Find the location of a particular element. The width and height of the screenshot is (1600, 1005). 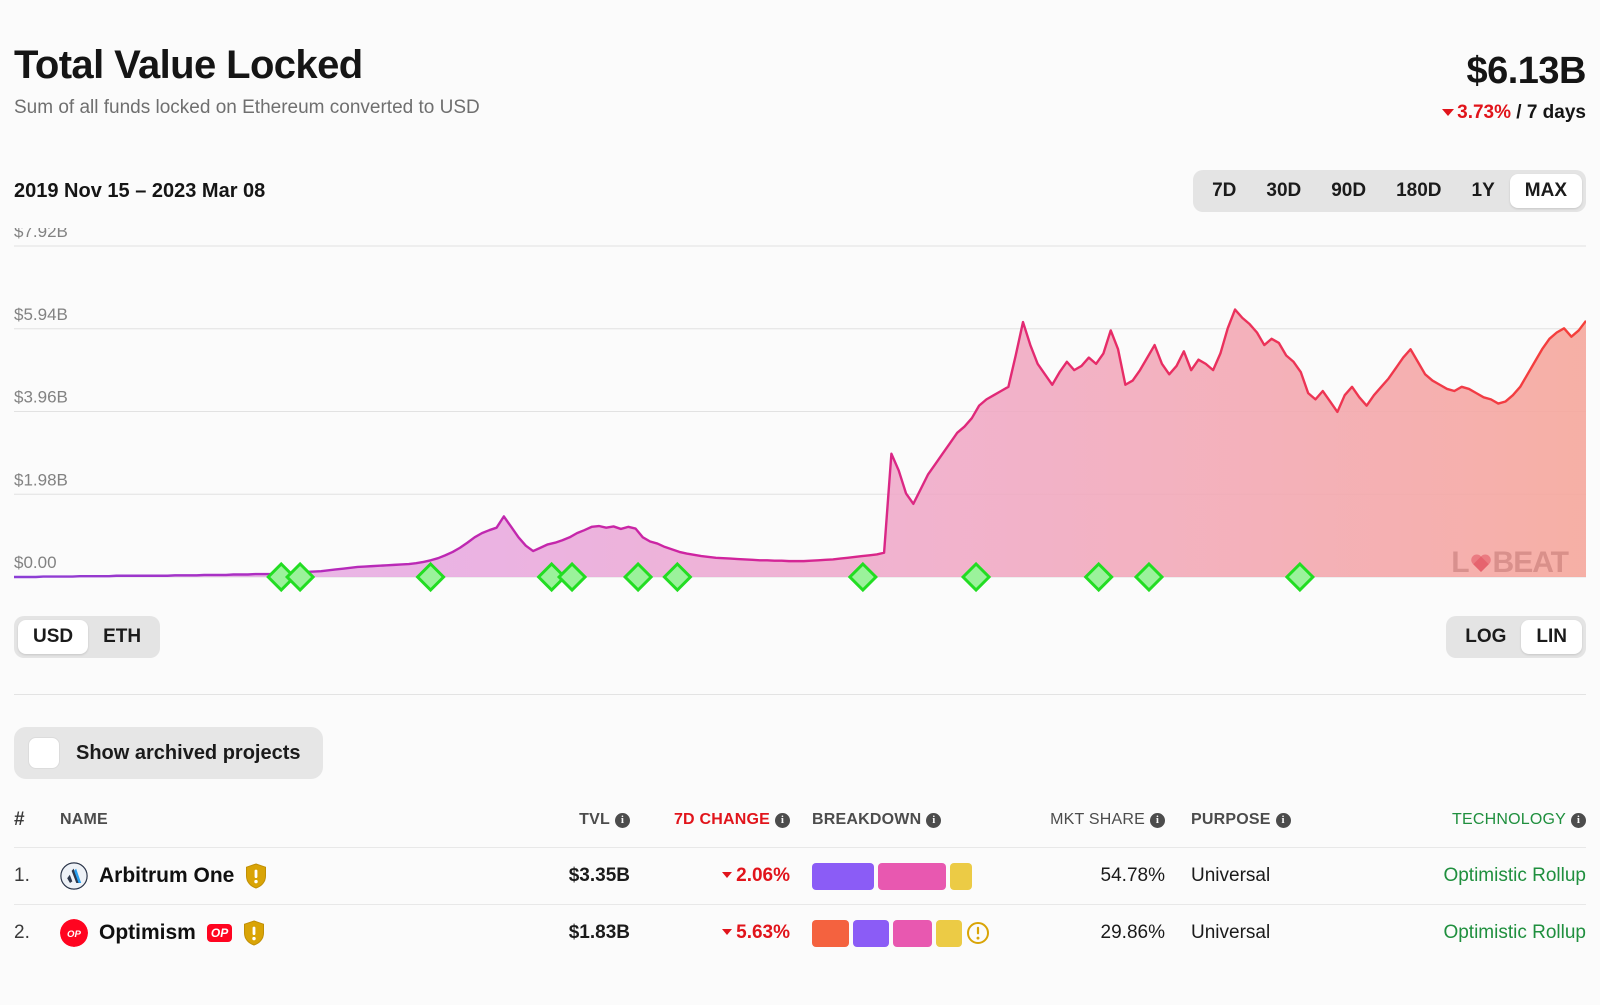

show-archived-toggle: Show archived projects is located at coordinates (168, 753).